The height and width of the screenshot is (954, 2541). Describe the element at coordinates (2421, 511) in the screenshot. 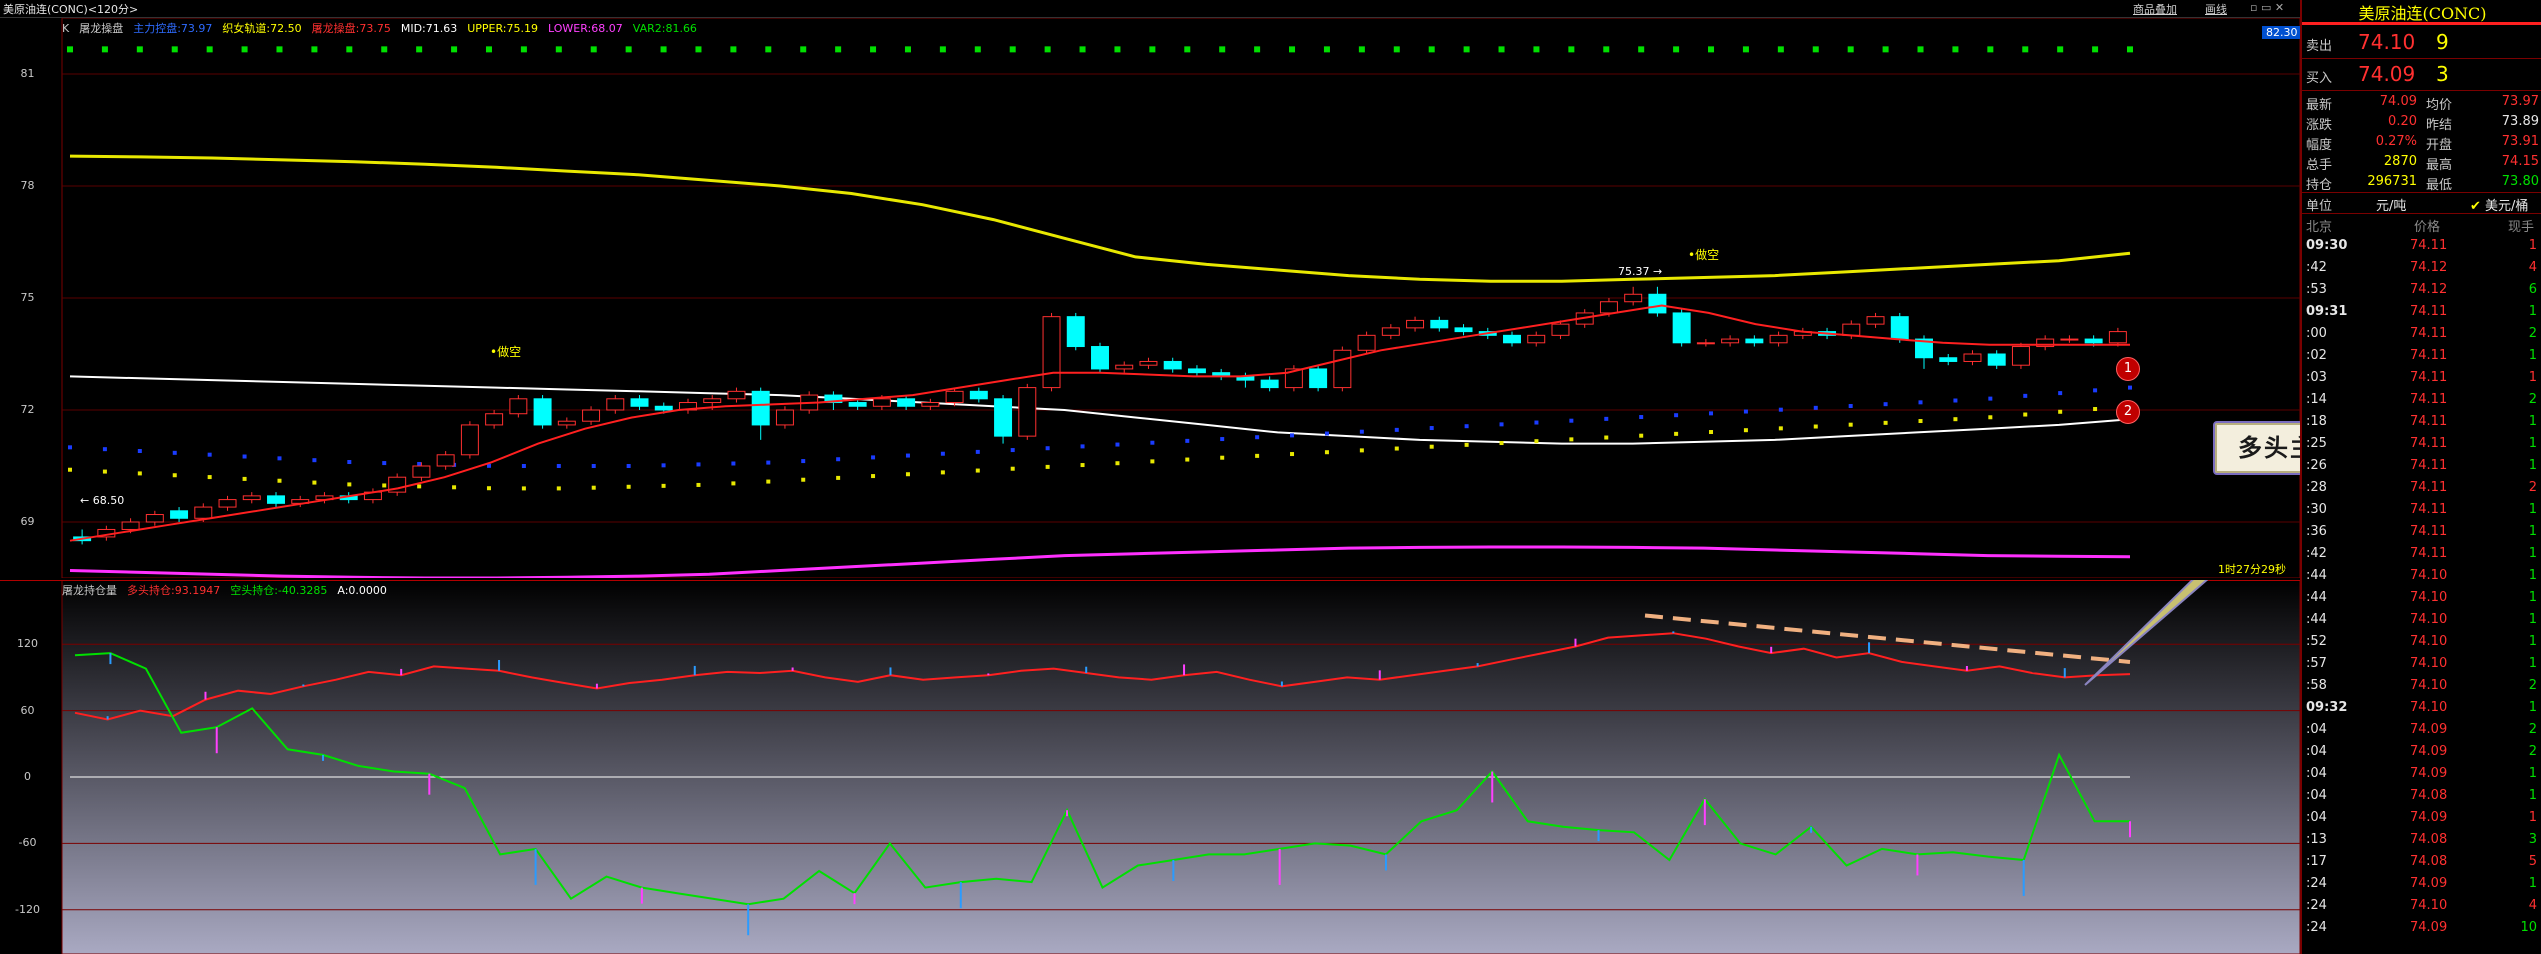

I see `tick-row: :30 74.11 1` at that location.